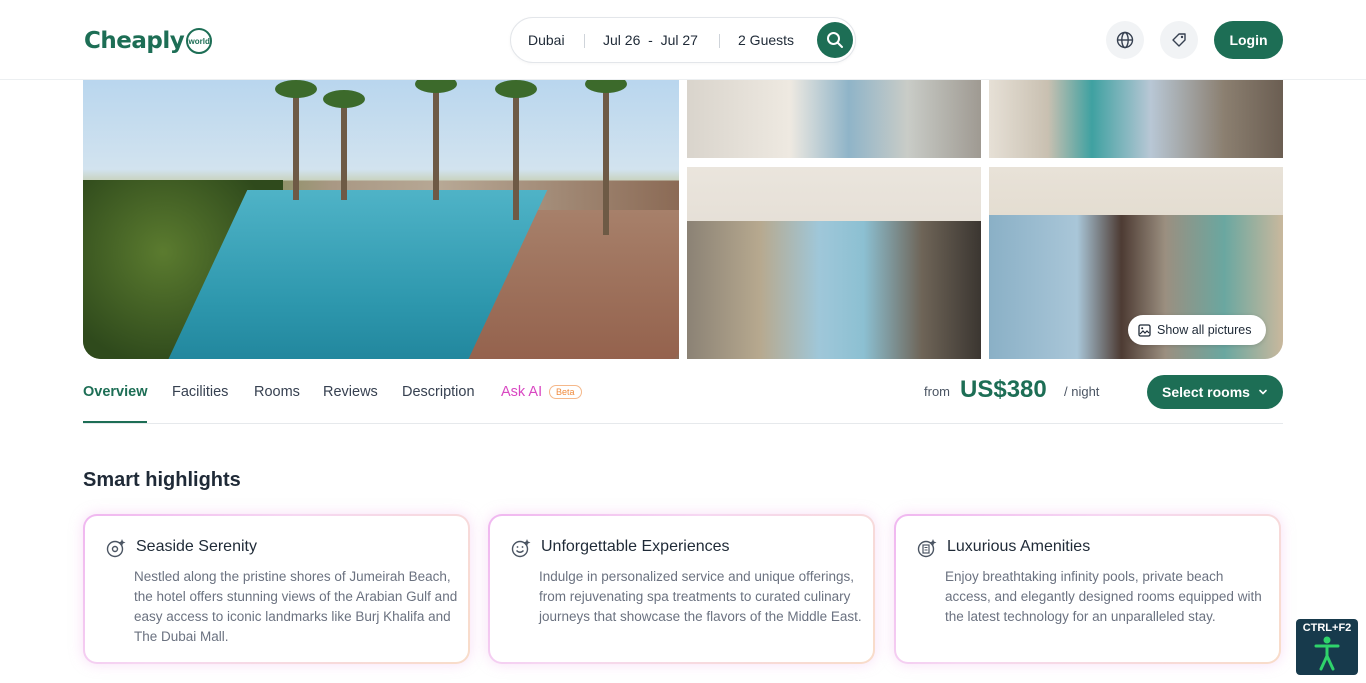  I want to click on beta-badge: Beta, so click(565, 392).